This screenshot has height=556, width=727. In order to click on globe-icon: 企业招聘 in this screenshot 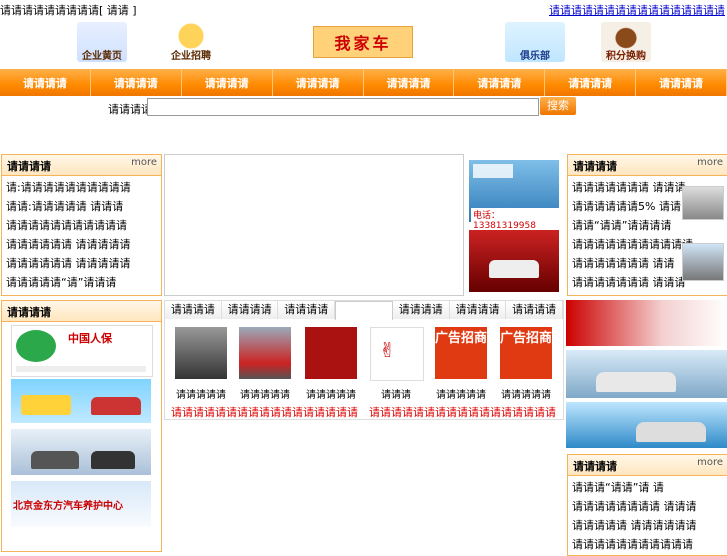, I will do `click(191, 42)`.